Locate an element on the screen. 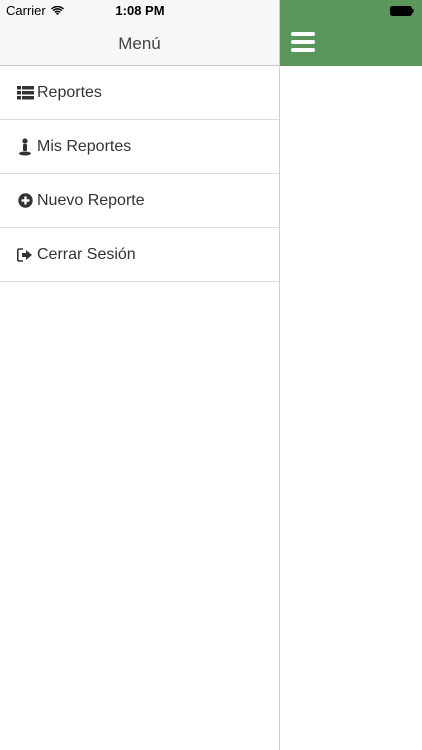 This screenshot has height=750, width=422. sign-out-icon is located at coordinates (25, 255).